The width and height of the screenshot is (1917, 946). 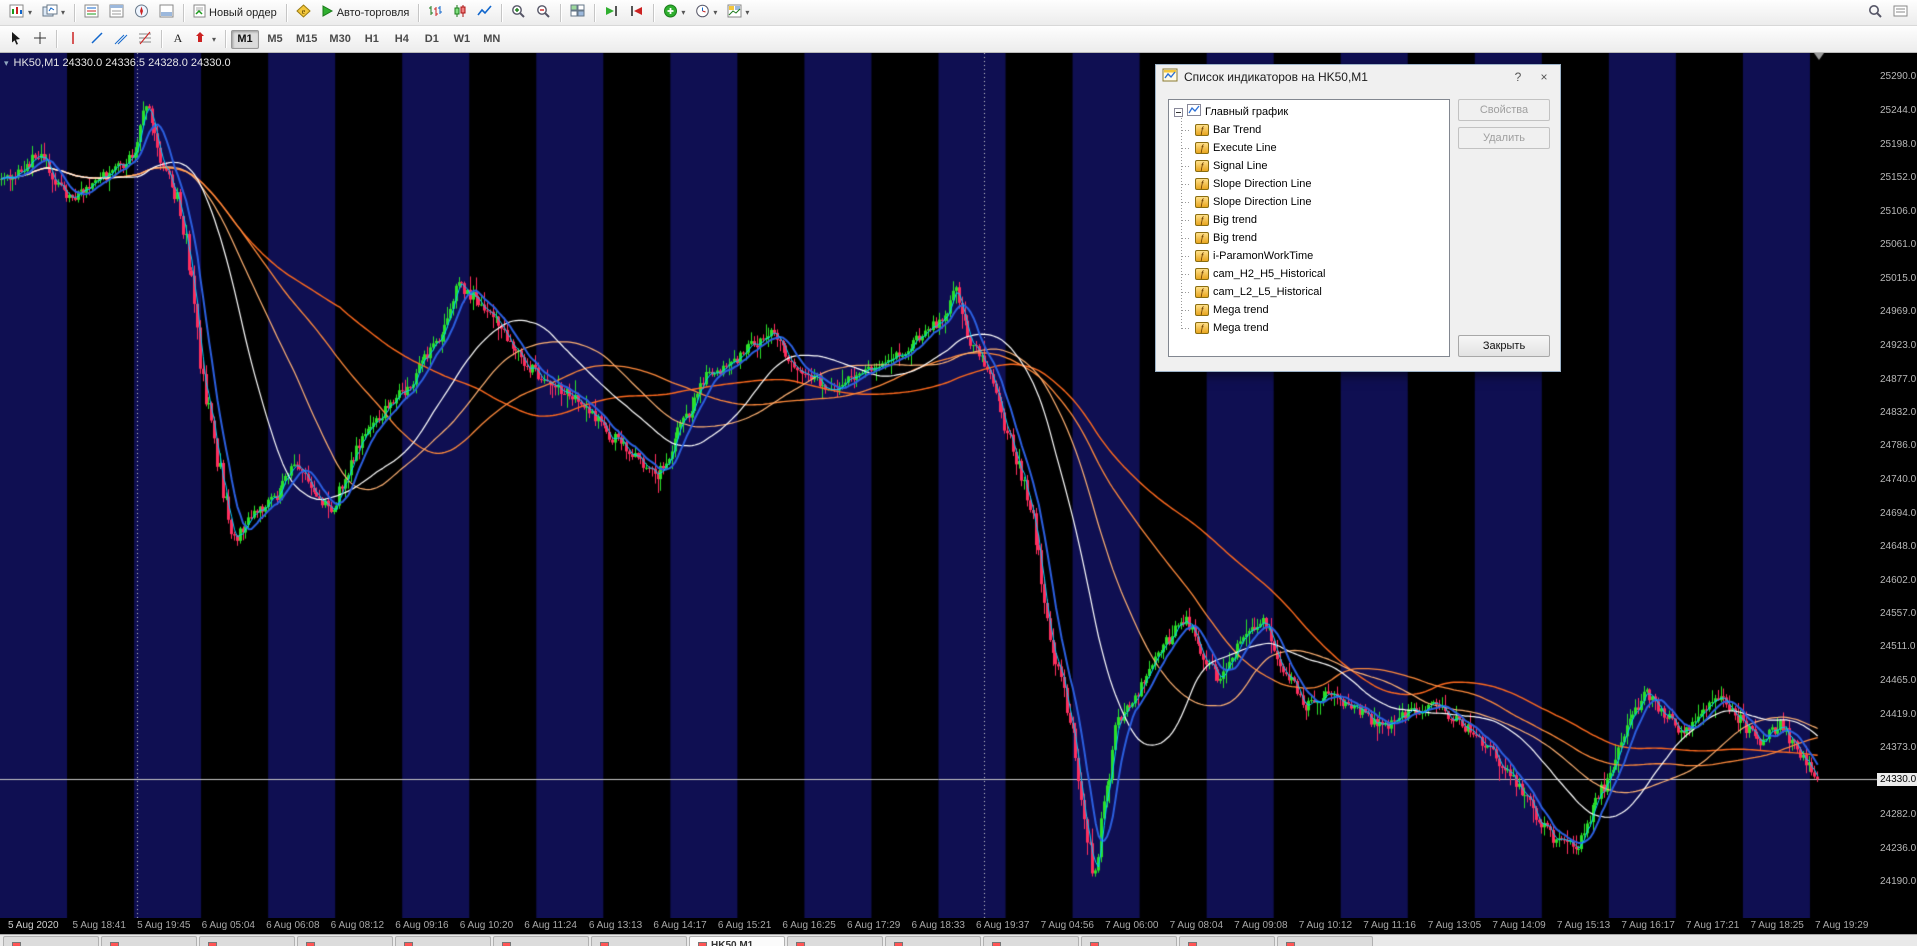 I want to click on indicator-item: ƒ cam_L2_L5_Historical, so click(x=1309, y=292).